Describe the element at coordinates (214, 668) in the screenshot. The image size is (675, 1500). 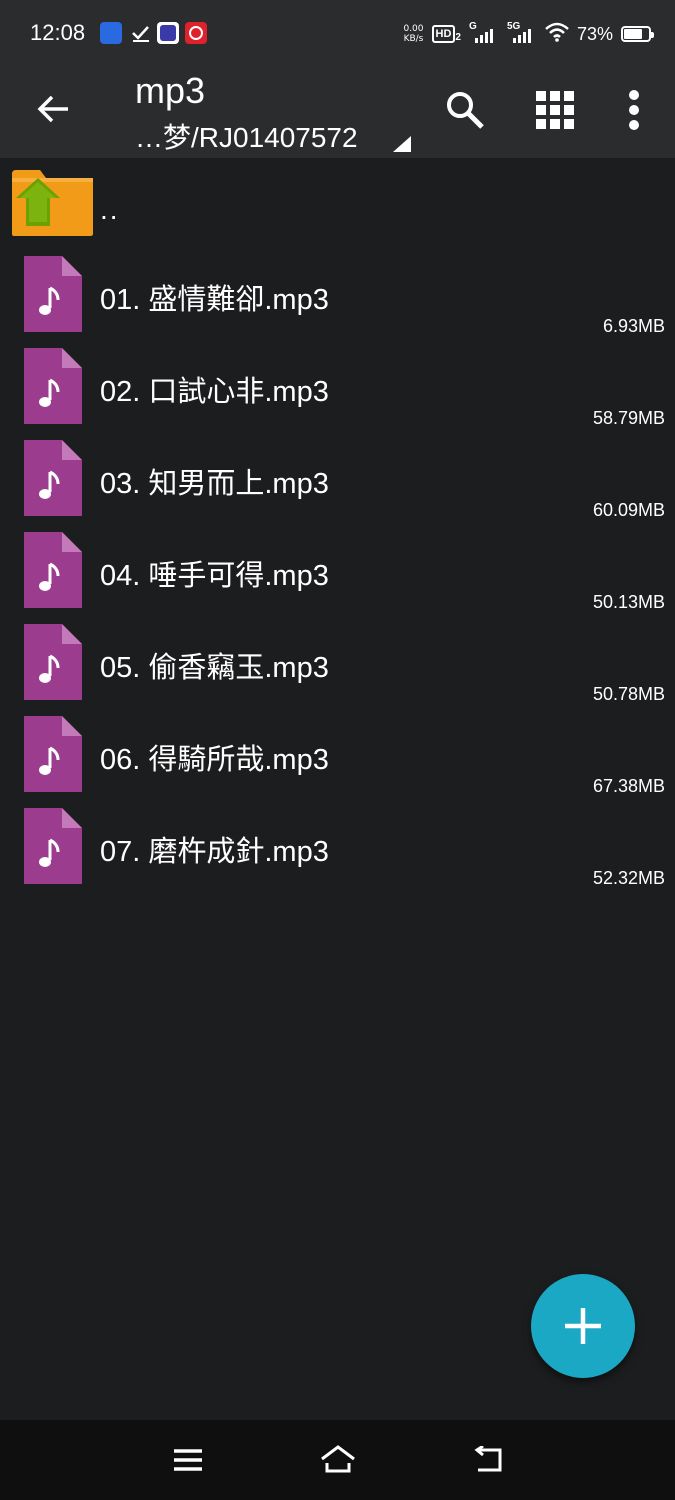
I see `file-name: 05. 偷香竊玉.mp3` at that location.